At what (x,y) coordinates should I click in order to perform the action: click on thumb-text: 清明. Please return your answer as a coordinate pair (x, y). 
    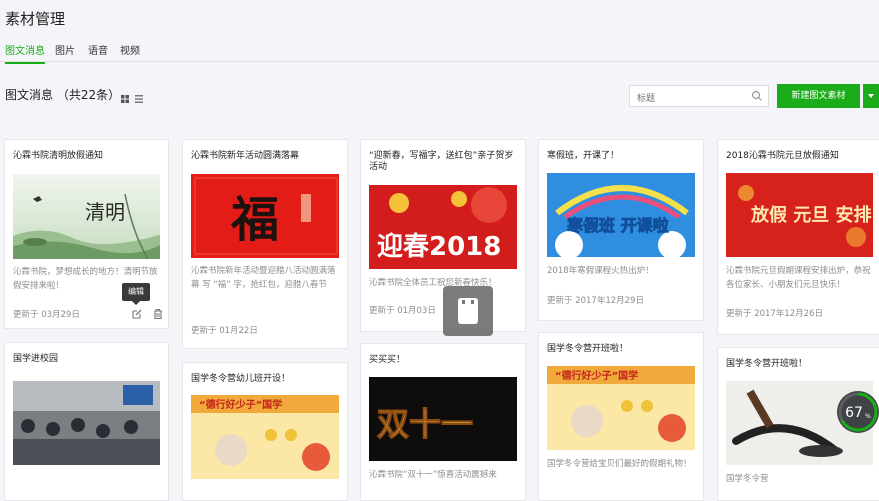
    Looking at the image, I should click on (105, 212).